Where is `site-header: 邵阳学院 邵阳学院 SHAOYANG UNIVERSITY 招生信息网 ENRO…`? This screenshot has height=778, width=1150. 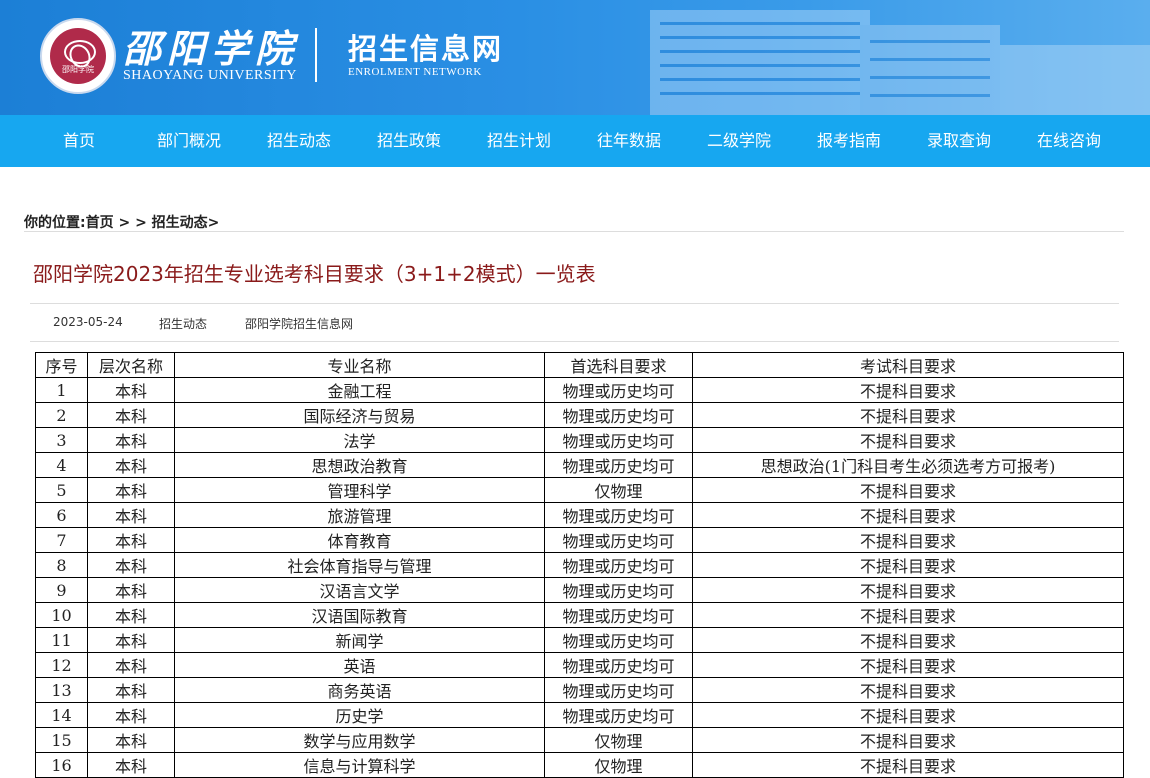
site-header: 邵阳学院 邵阳学院 SHAOYANG UNIVERSITY 招生信息网 ENRO… is located at coordinates (575, 57).